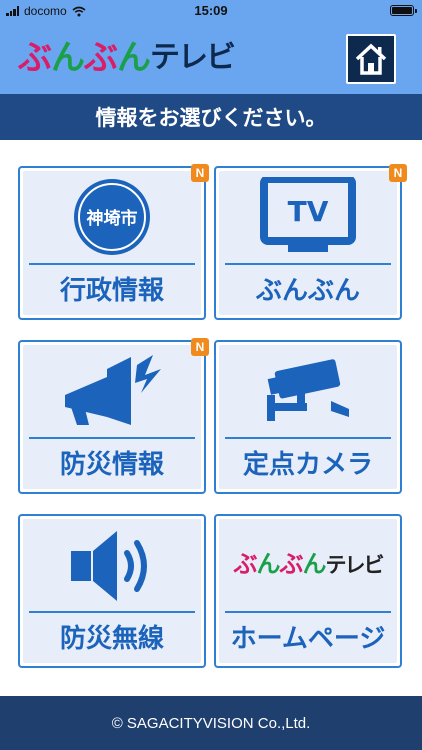 This screenshot has width=422, height=750. What do you see at coordinates (308, 211) in the screenshot?
I see `svg-text: TV` at bounding box center [308, 211].